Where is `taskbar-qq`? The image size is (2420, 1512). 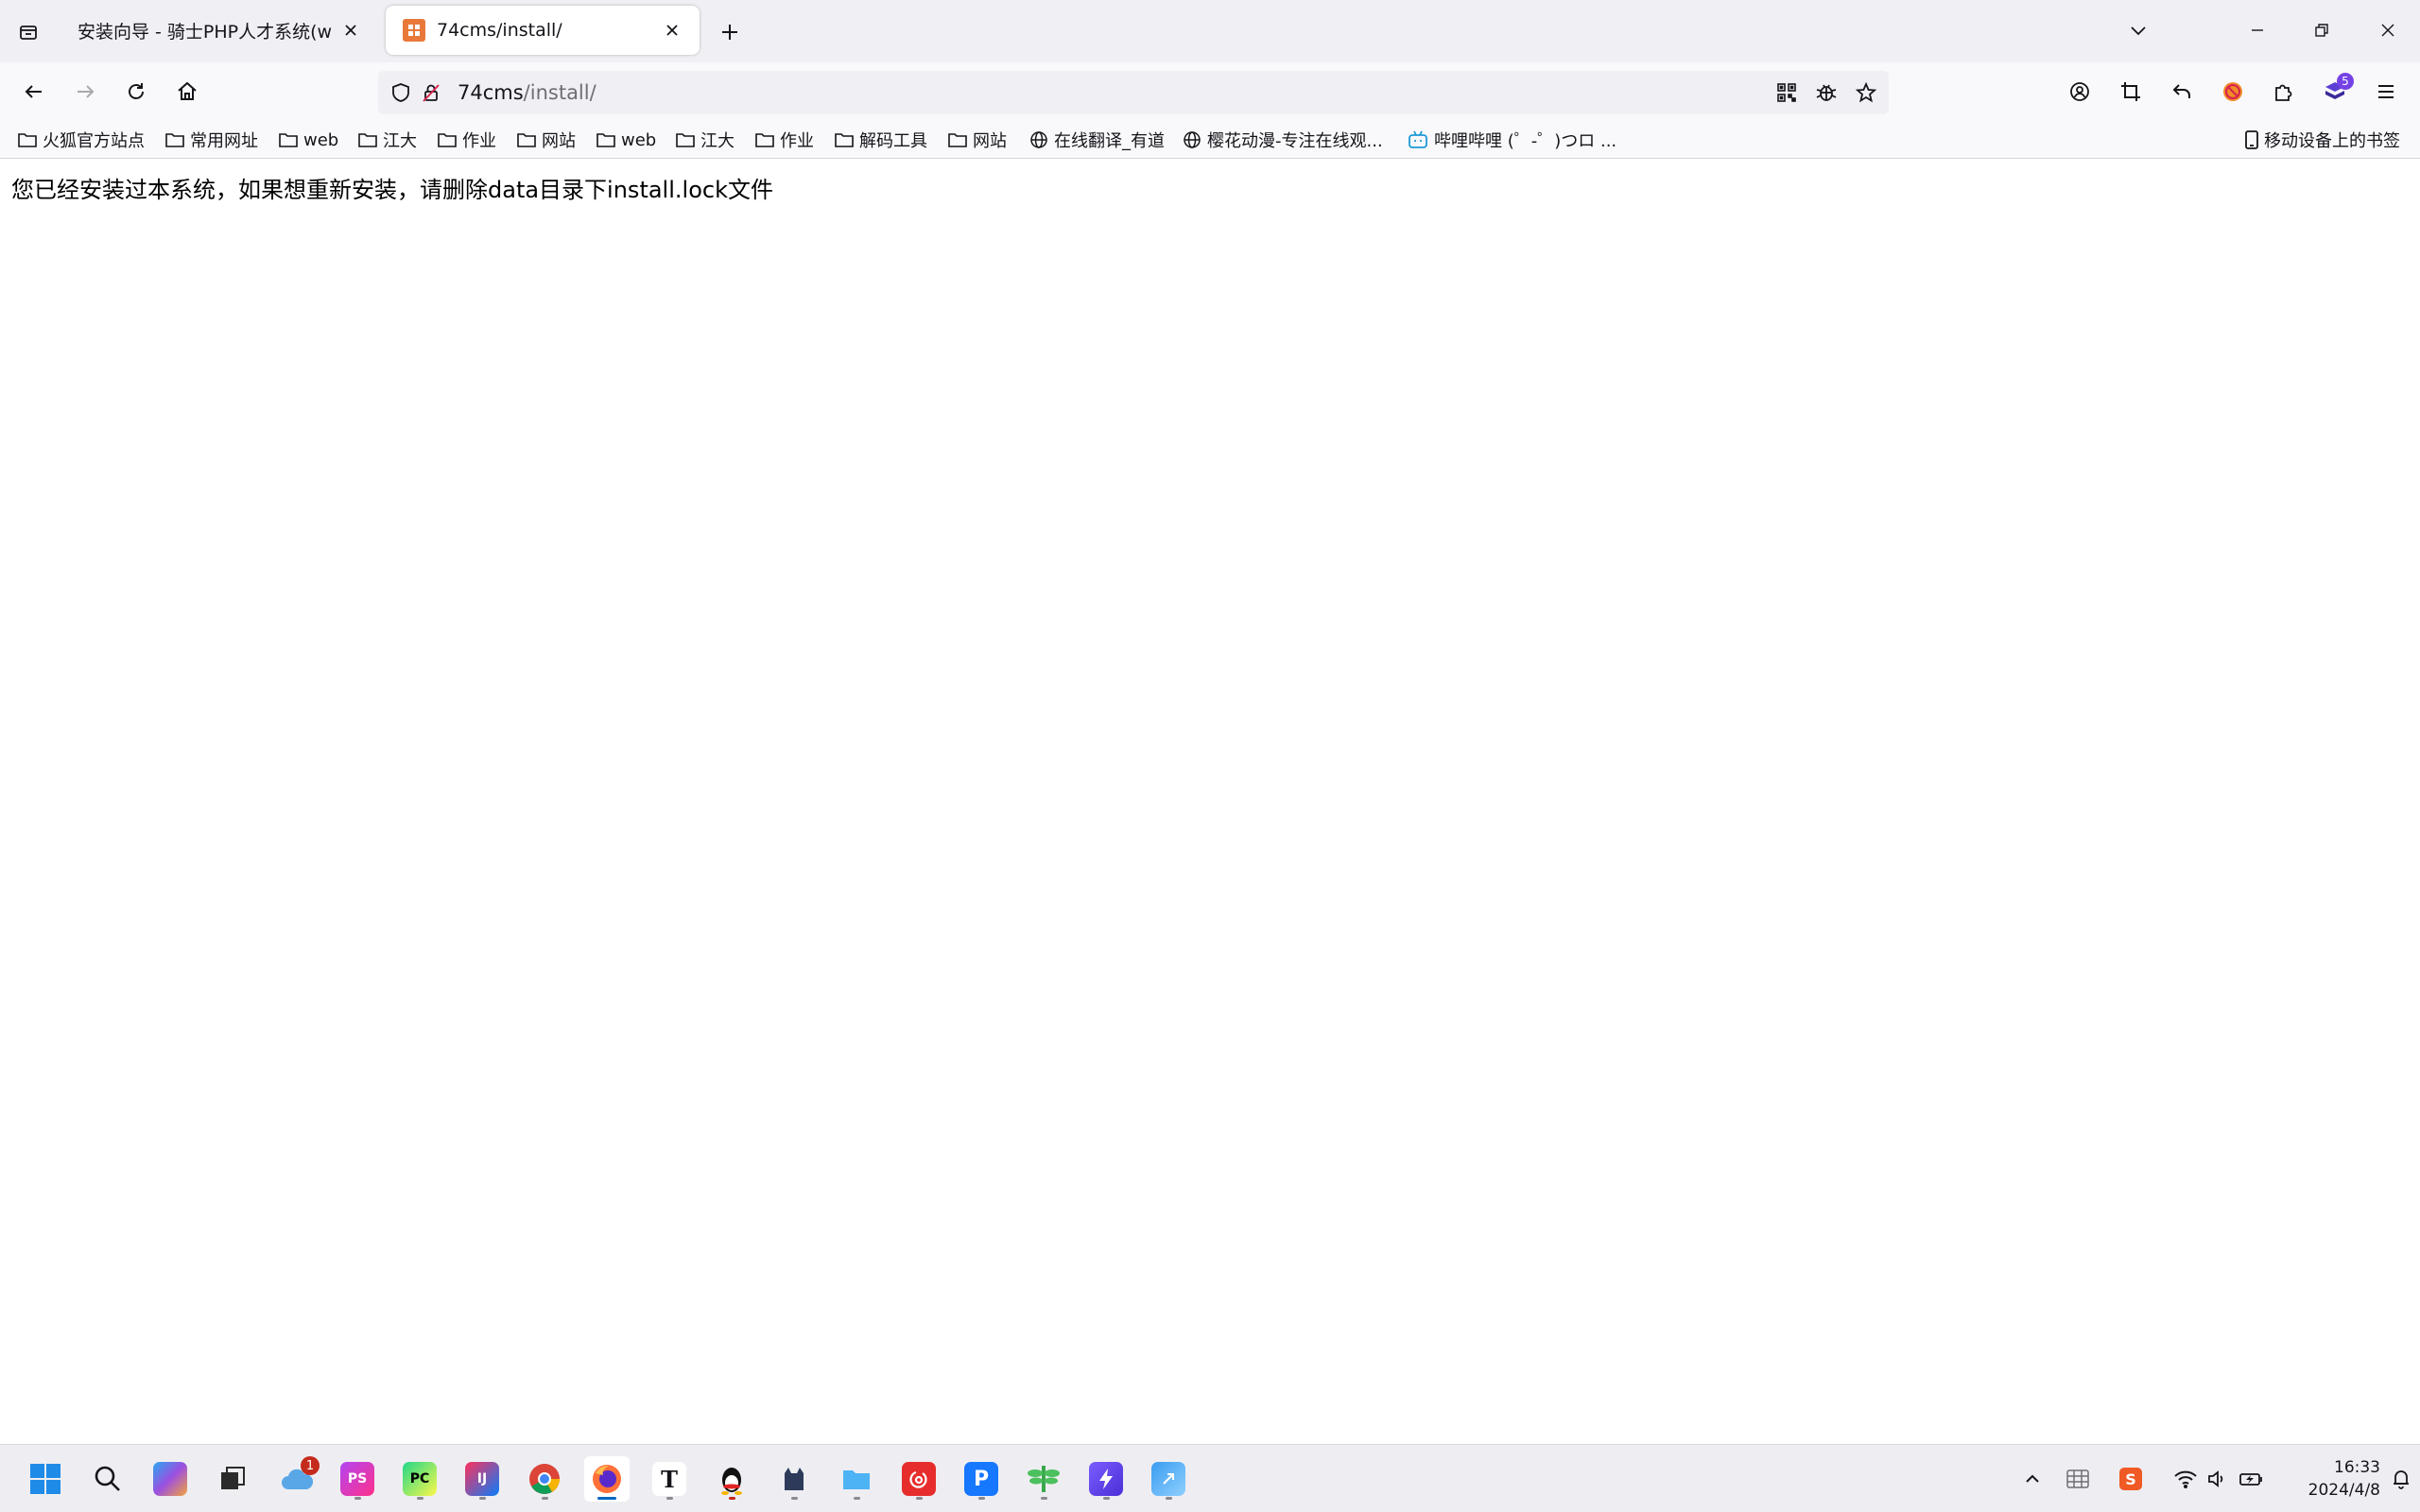 taskbar-qq is located at coordinates (731, 1479).